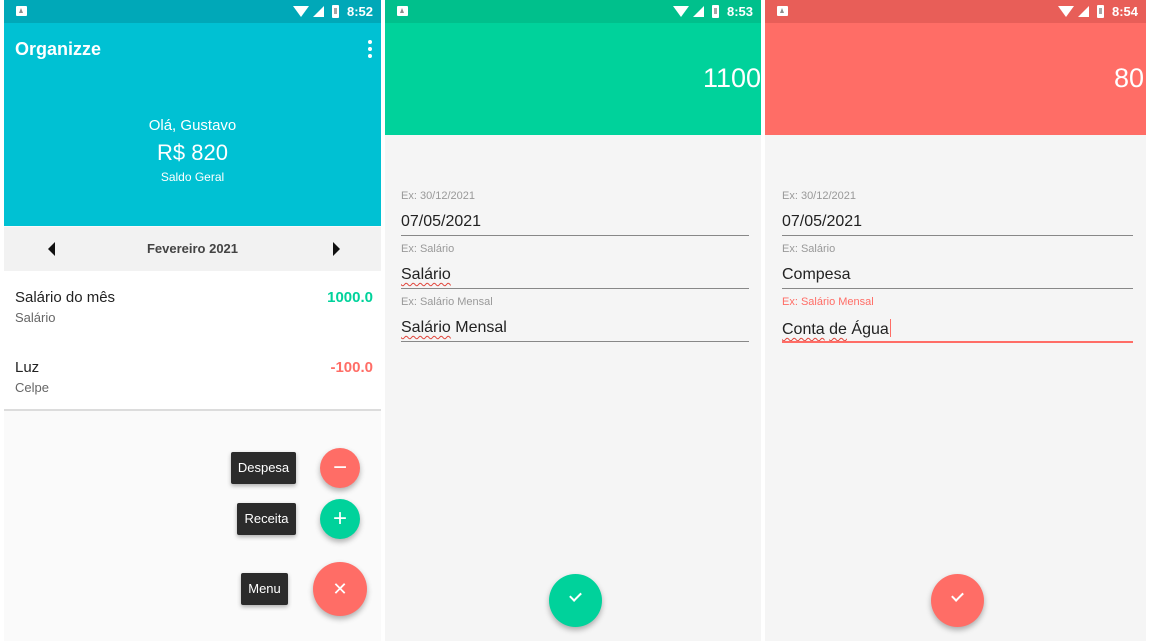  What do you see at coordinates (573, 79) in the screenshot?
I see `value-header: 1100` at bounding box center [573, 79].